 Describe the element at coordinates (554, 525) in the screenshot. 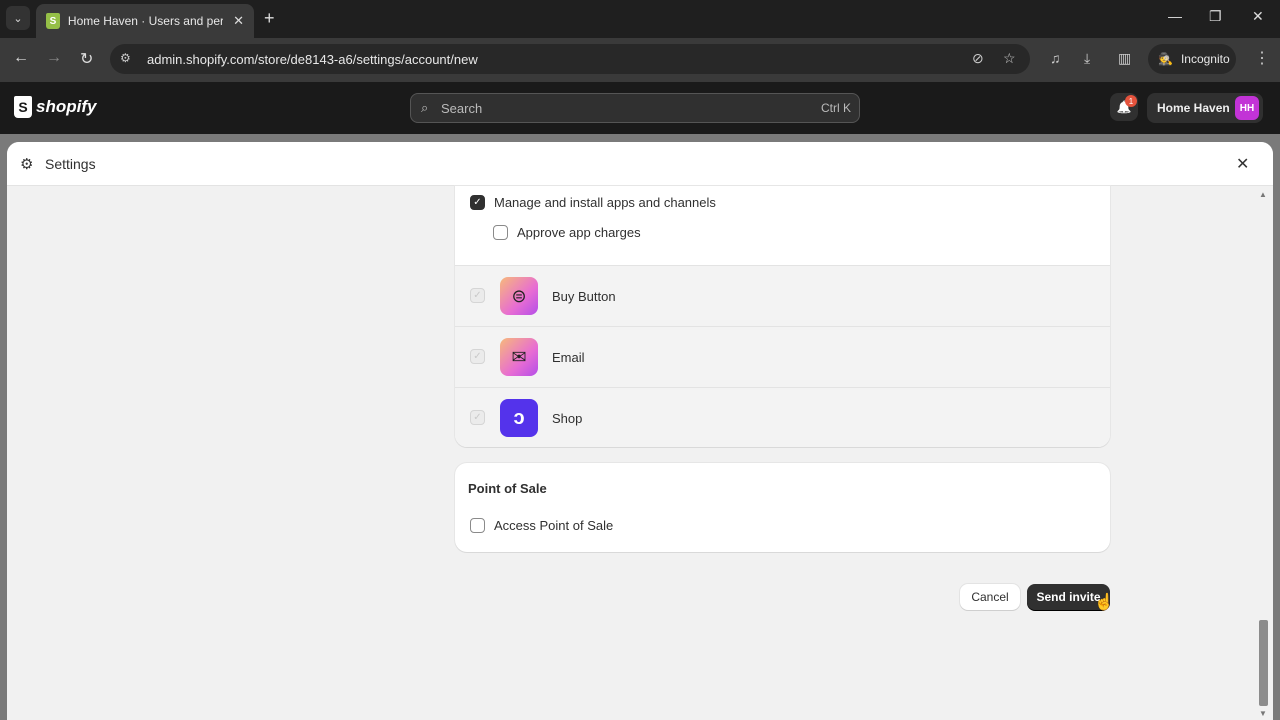

I see `permission-label: Access Point of Sale` at that location.